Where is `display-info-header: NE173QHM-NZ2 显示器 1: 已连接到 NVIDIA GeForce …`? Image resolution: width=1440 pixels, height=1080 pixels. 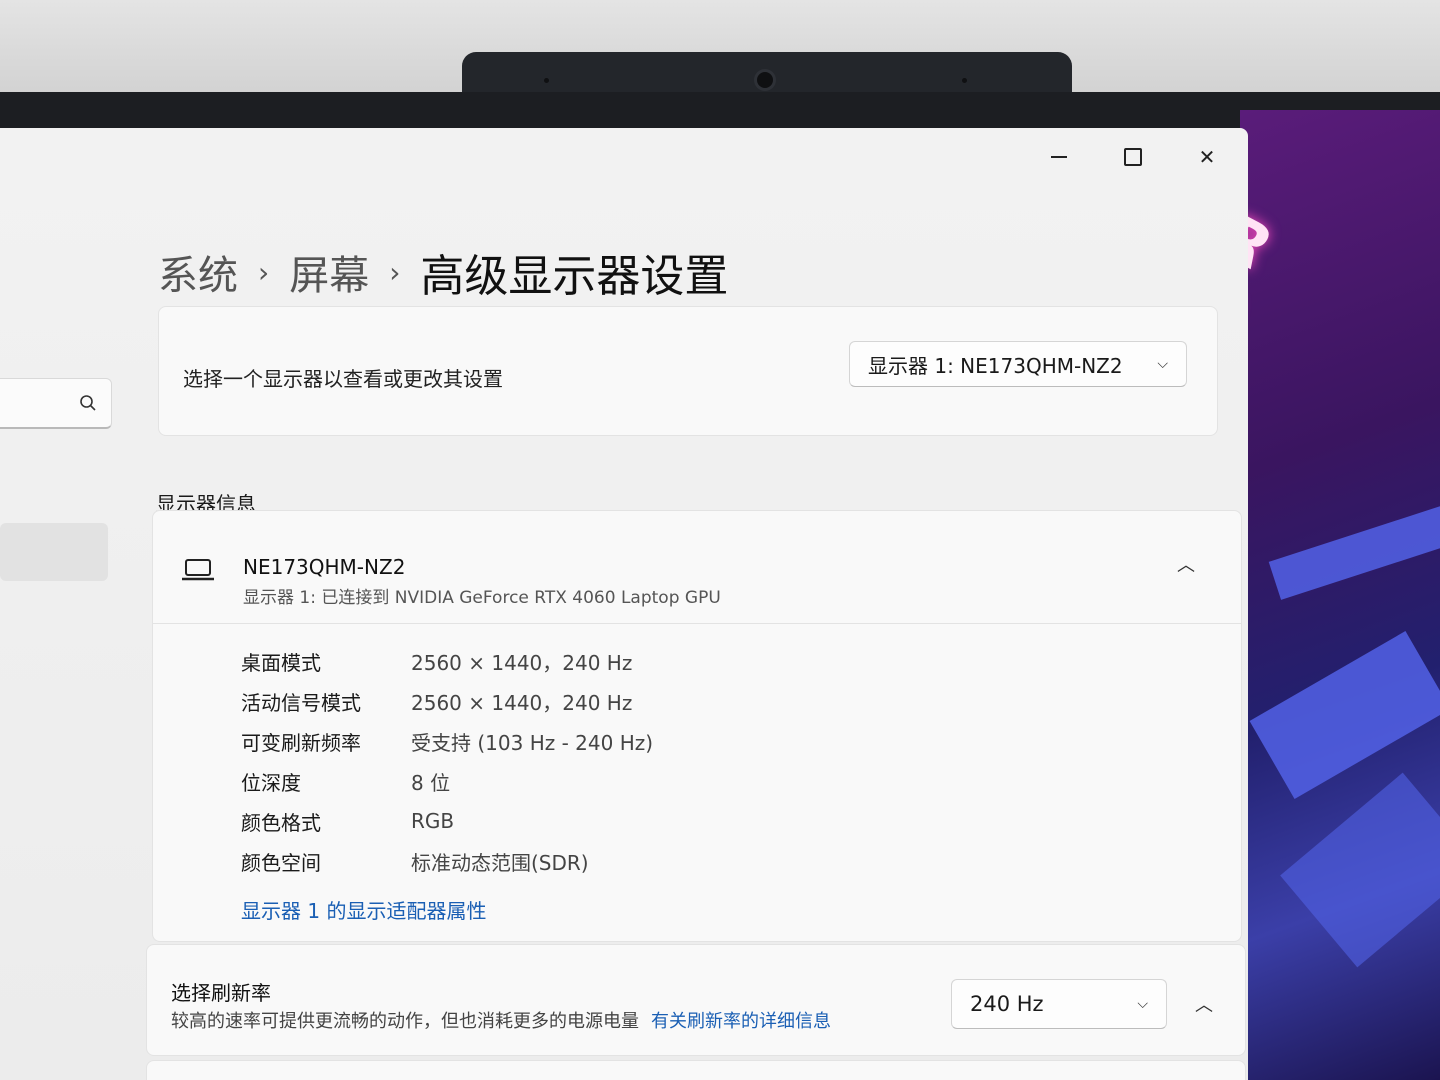 display-info-header: NE173QHM-NZ2 显示器 1: 已连接到 NVIDIA GeForce … is located at coordinates (697, 567).